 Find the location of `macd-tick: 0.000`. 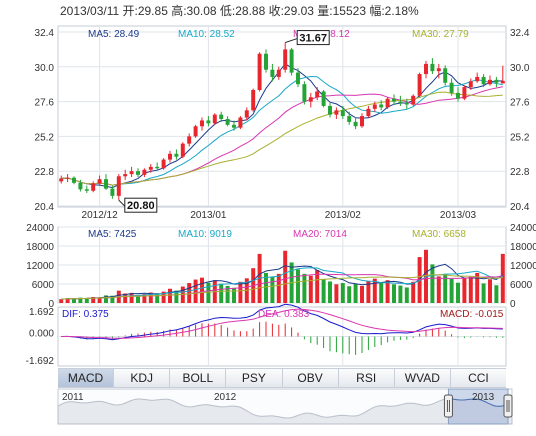

macd-tick: 0.000 is located at coordinates (41, 334).